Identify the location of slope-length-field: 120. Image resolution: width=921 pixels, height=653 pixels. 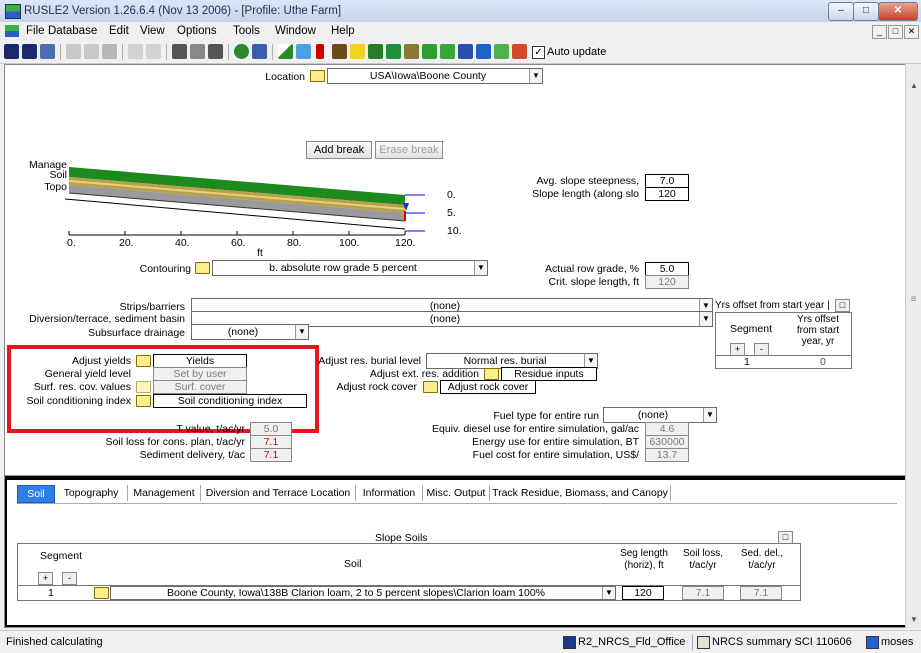
(667, 194).